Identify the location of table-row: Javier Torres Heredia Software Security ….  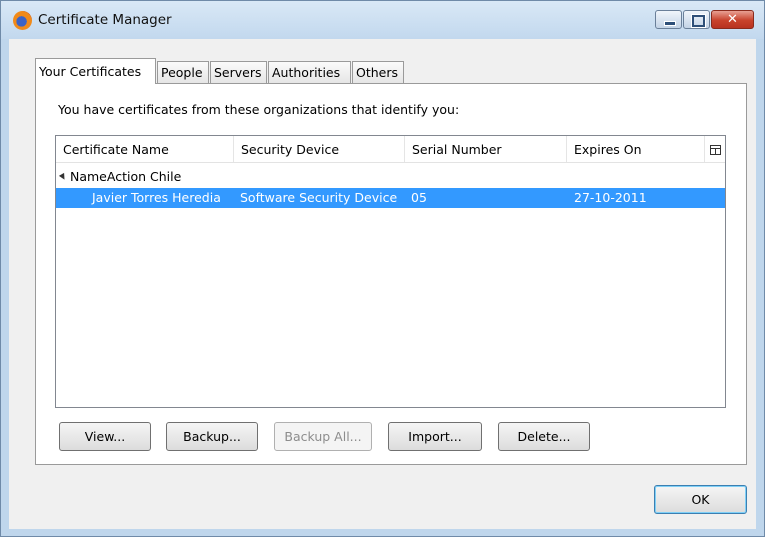
(390, 198).